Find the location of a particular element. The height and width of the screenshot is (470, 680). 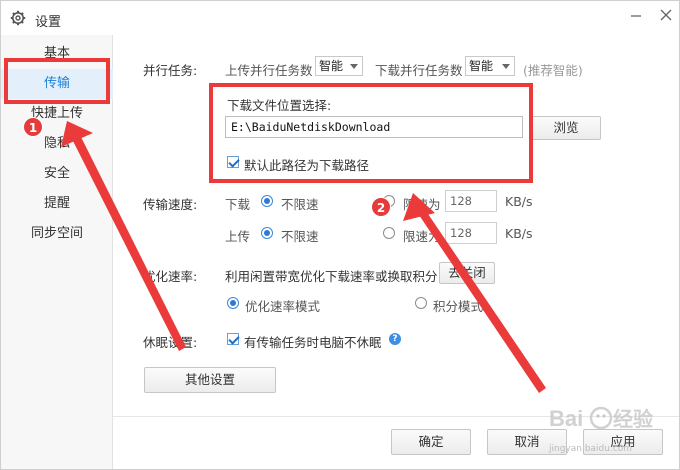

other-settings-button: 其他设置 is located at coordinates (210, 380).